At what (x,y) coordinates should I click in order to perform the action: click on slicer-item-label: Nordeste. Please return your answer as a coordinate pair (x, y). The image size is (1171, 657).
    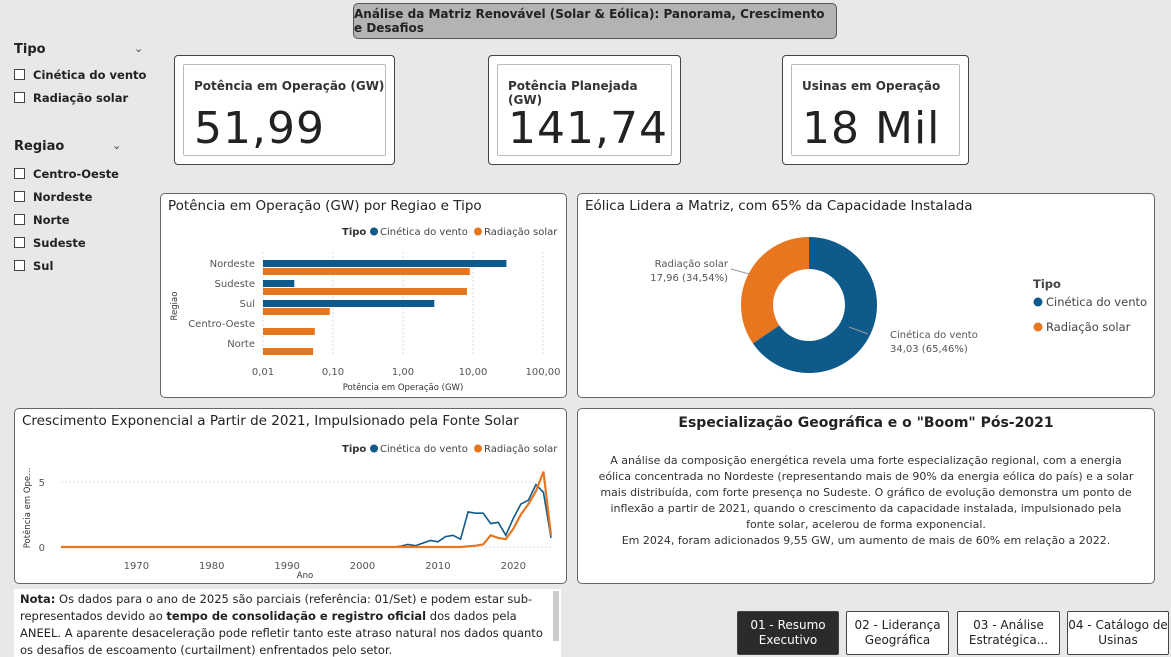
    Looking at the image, I should click on (63, 196).